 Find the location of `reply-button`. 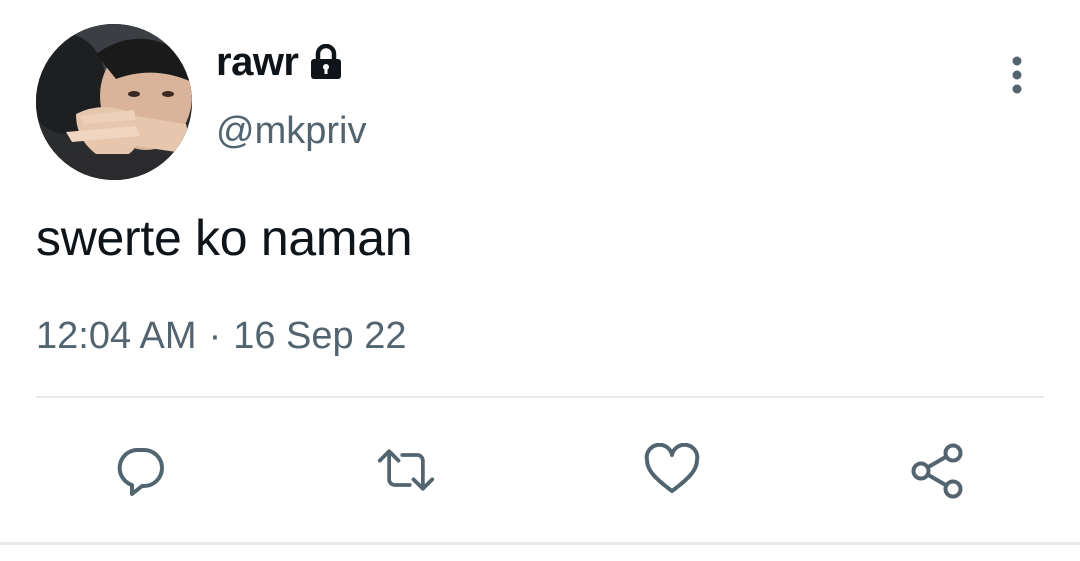

reply-button is located at coordinates (140, 470).